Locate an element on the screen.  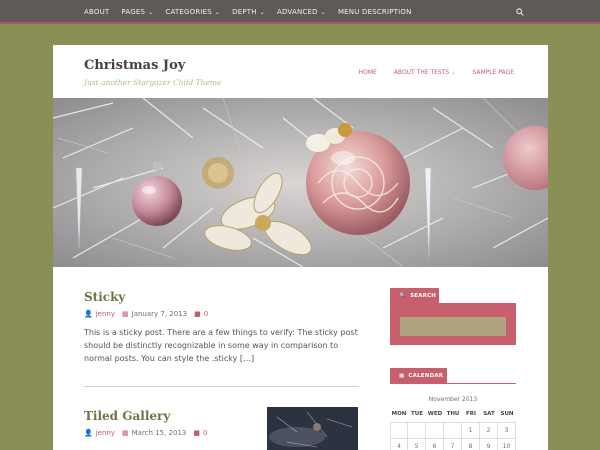
top-nav-menu-description-label: MENU DESCRIPTION is located at coordinates (374, 12).